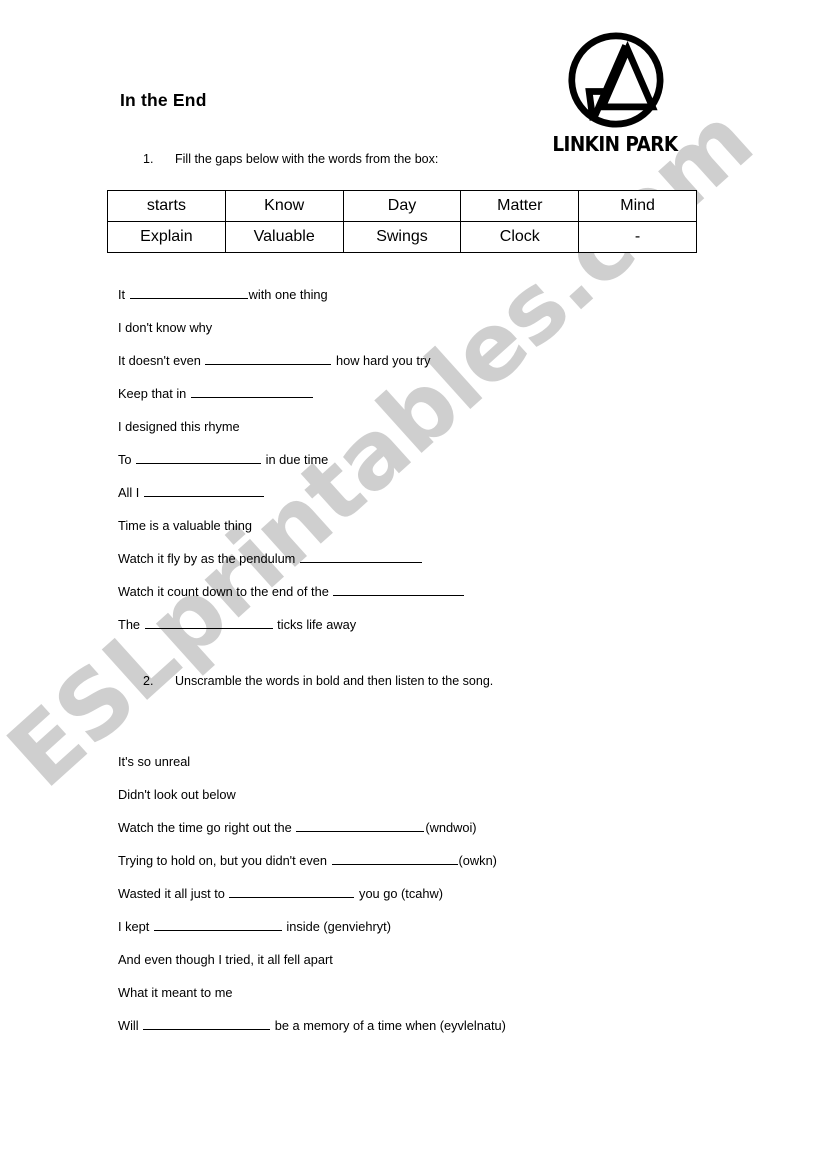  I want to click on lyric-text-before: It's so unreal, so click(154, 761).